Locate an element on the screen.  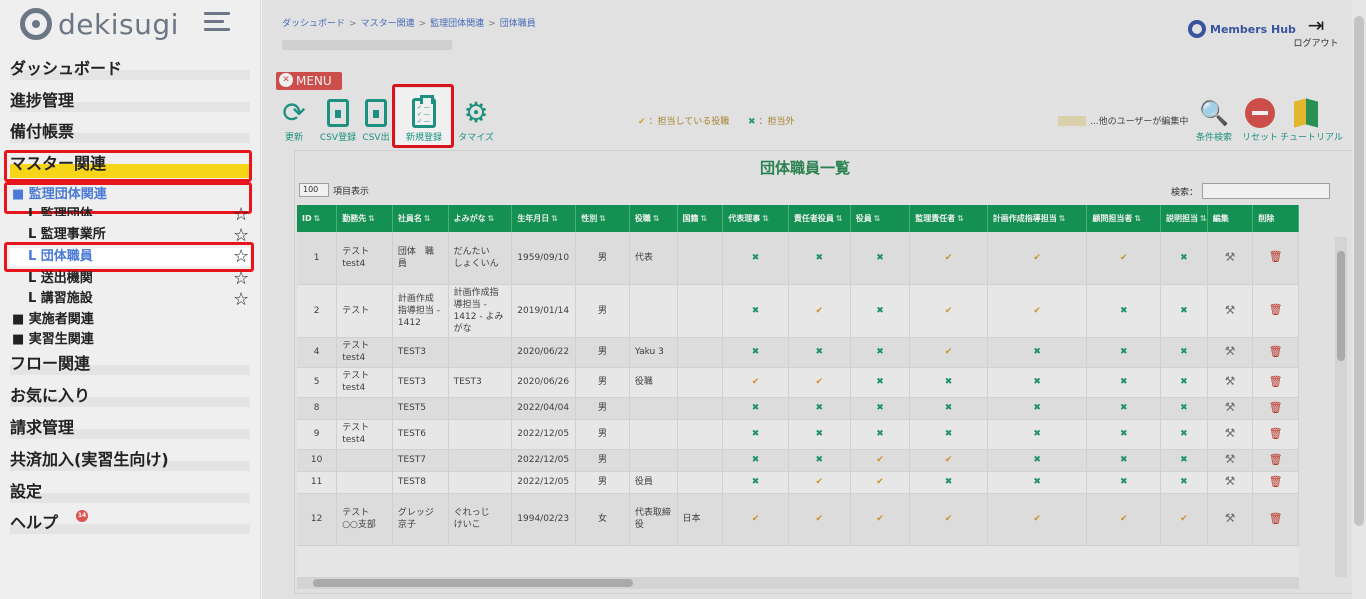
table-row: 9 テスト test4 TEST6 2022/12/05 男 ✖ ✖ ✖ ✖ ✖ ✖ ✖ ⚒ 🗑 is located at coordinates (798, 434).